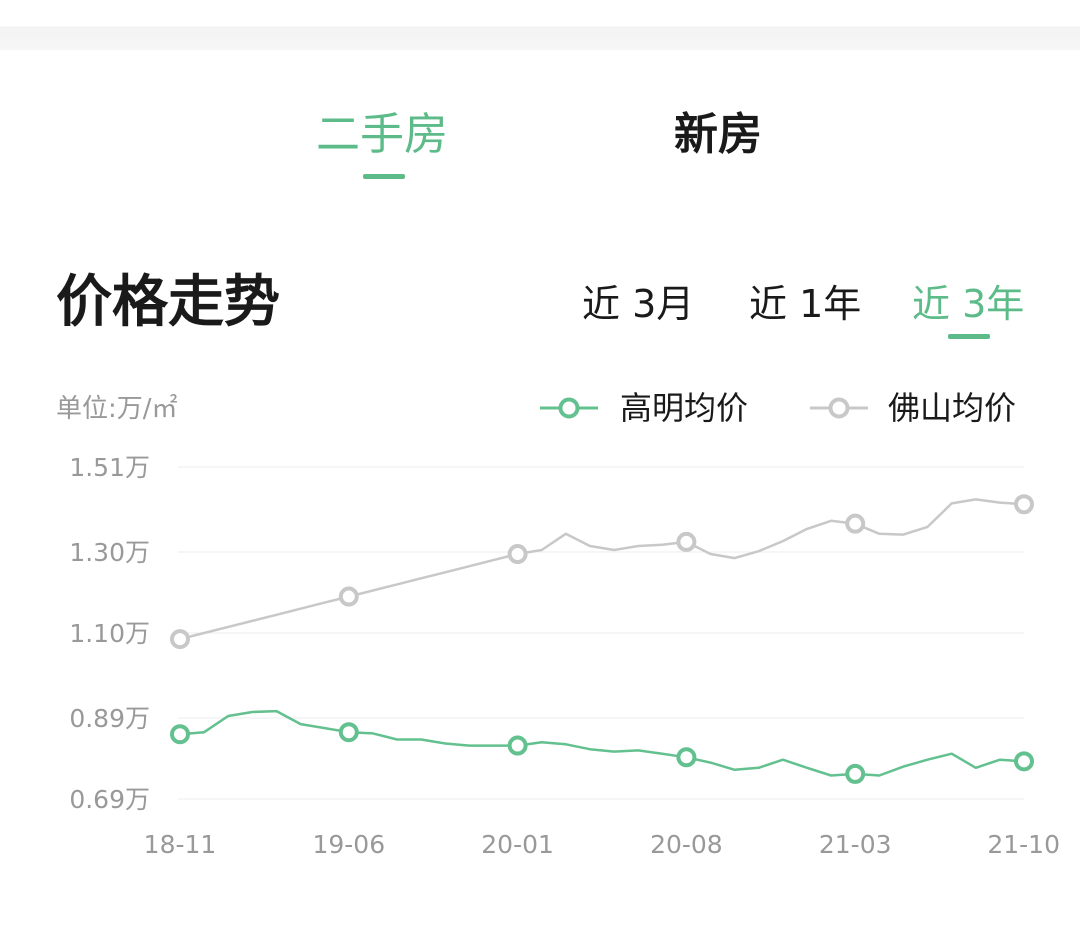 The image size is (1080, 949). What do you see at coordinates (638, 304) in the screenshot?
I see `range-3-months: 近 3月` at bounding box center [638, 304].